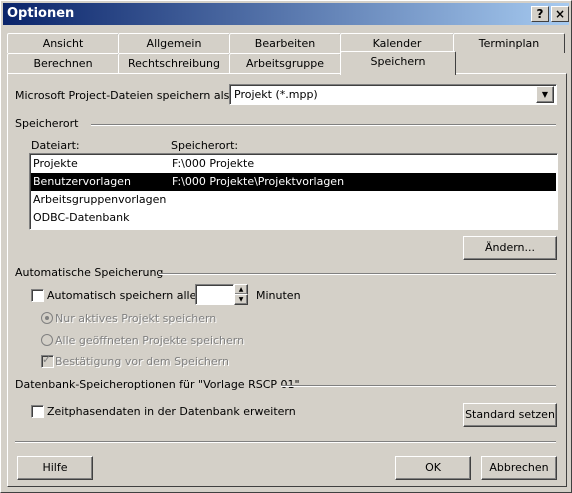 The height and width of the screenshot is (493, 572). Describe the element at coordinates (174, 63) in the screenshot. I see `tab-rechtschreibung: Rechtschreibung` at that location.